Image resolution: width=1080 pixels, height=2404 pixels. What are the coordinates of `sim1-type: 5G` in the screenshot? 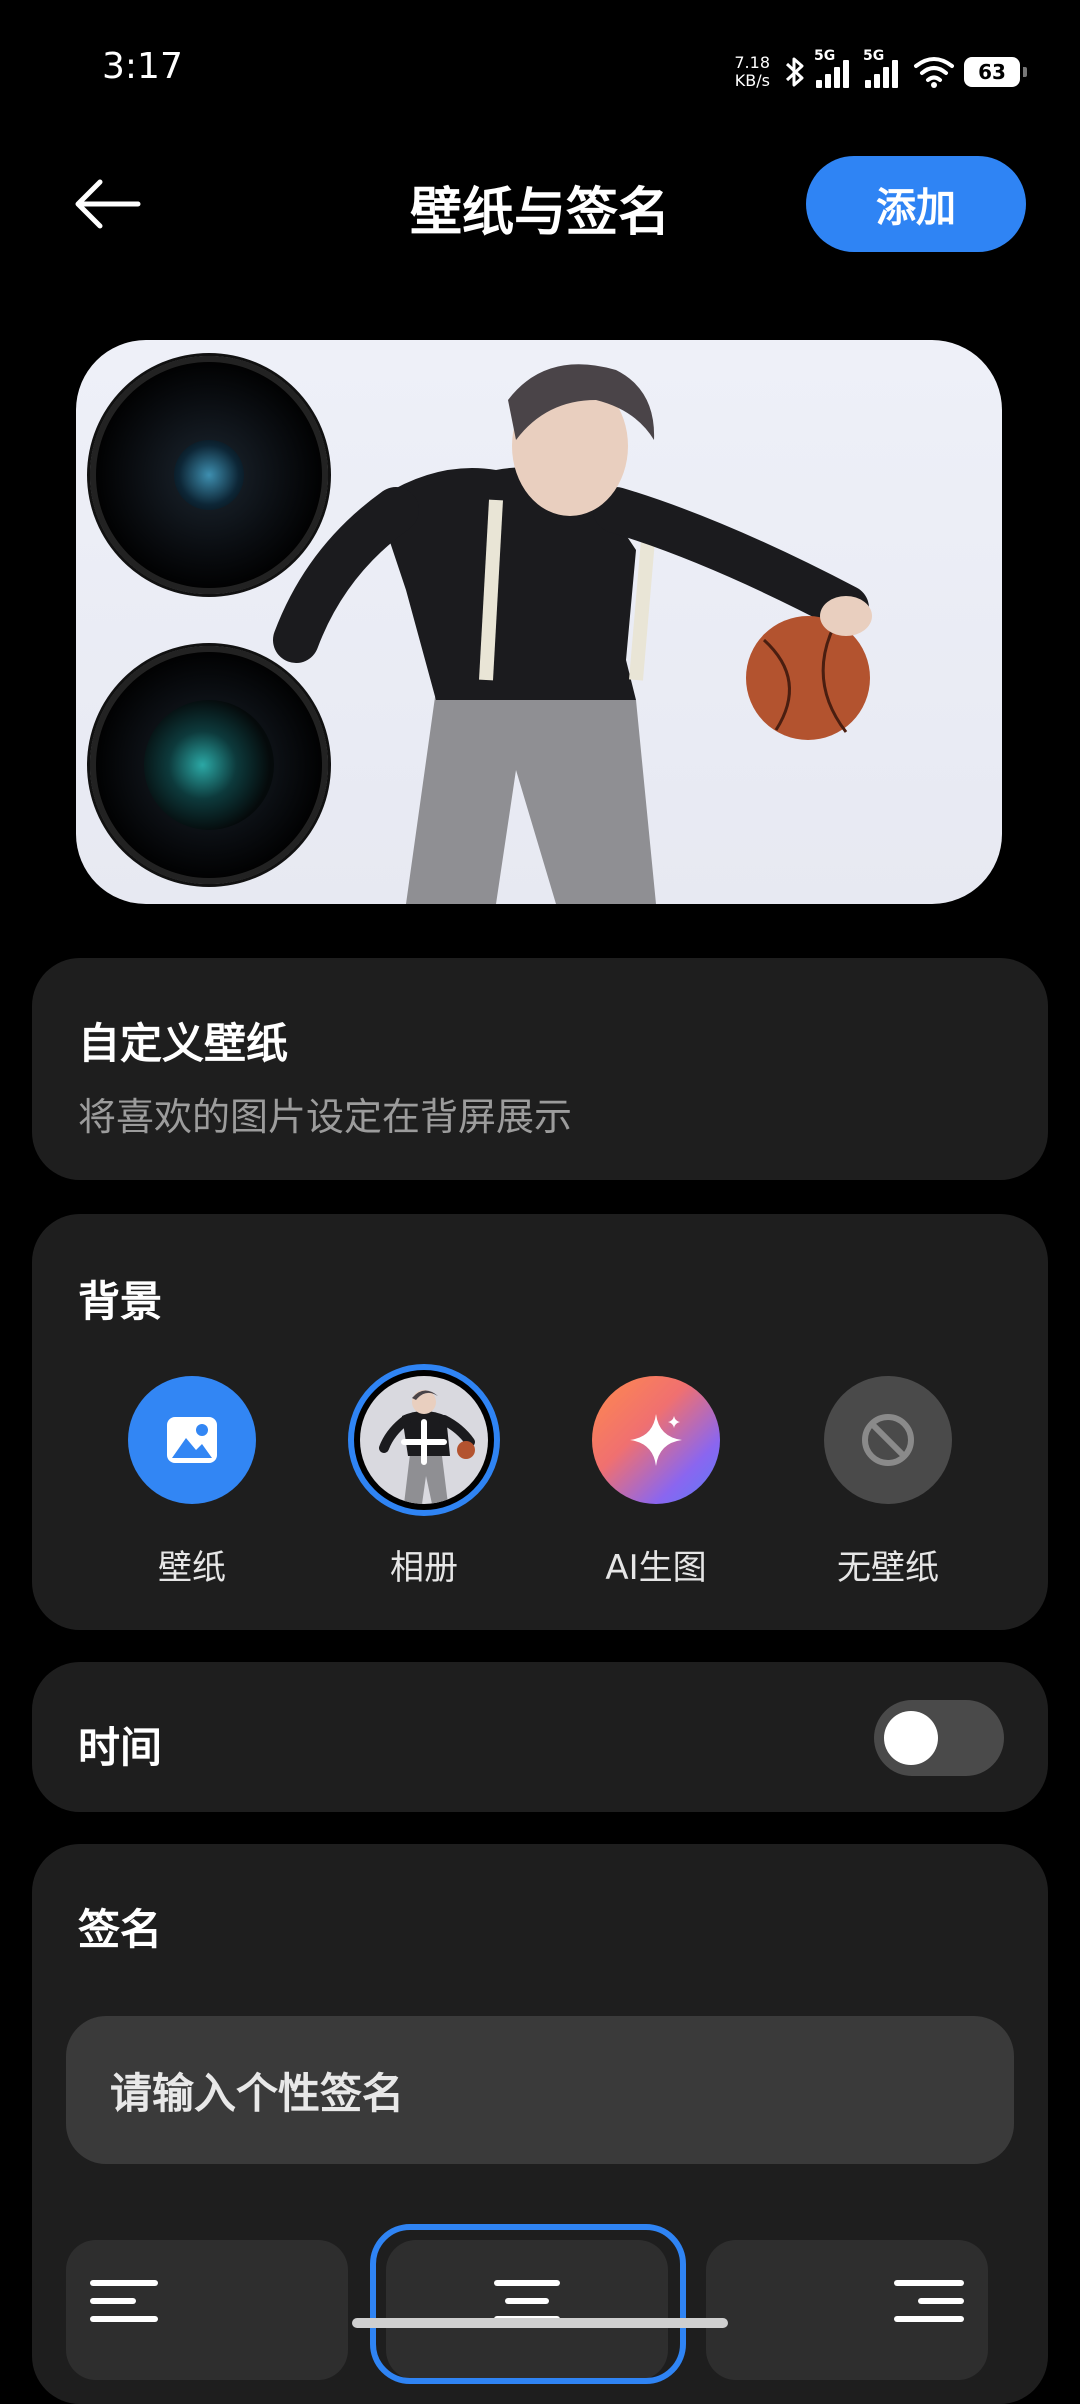 It's located at (825, 56).